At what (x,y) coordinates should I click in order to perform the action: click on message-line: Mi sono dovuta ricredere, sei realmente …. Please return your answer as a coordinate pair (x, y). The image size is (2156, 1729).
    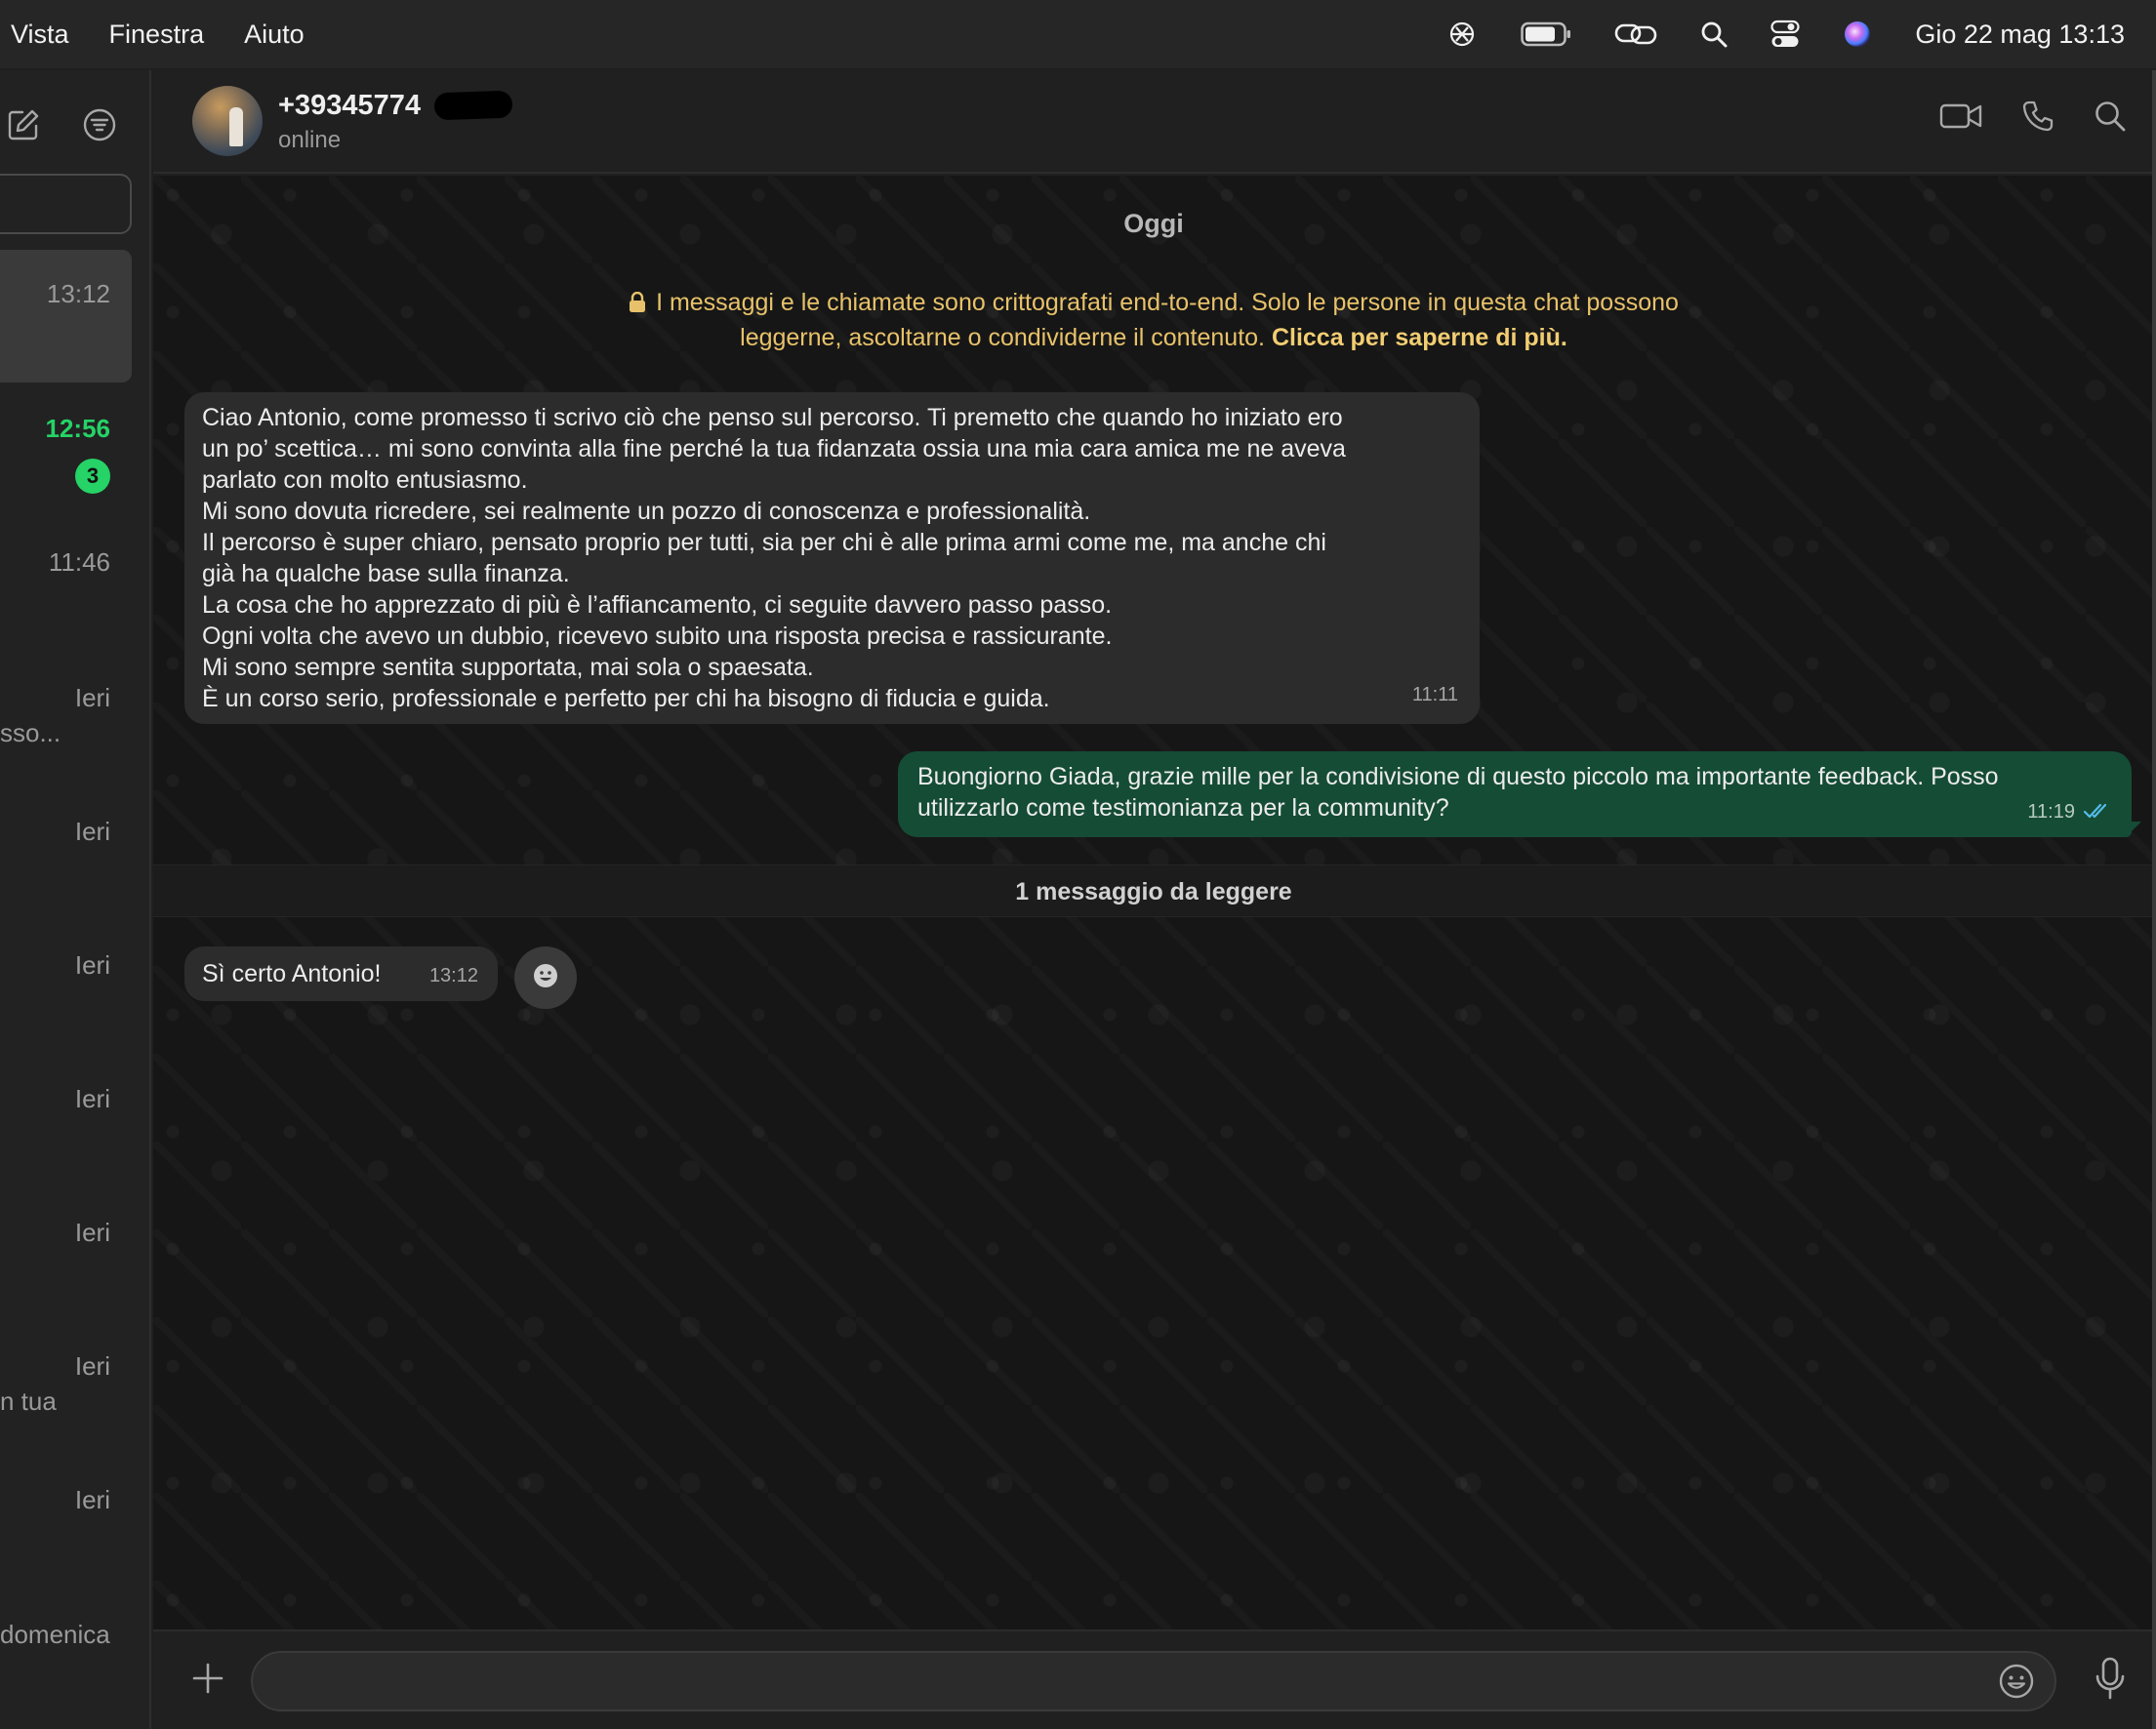
    Looking at the image, I should click on (646, 511).